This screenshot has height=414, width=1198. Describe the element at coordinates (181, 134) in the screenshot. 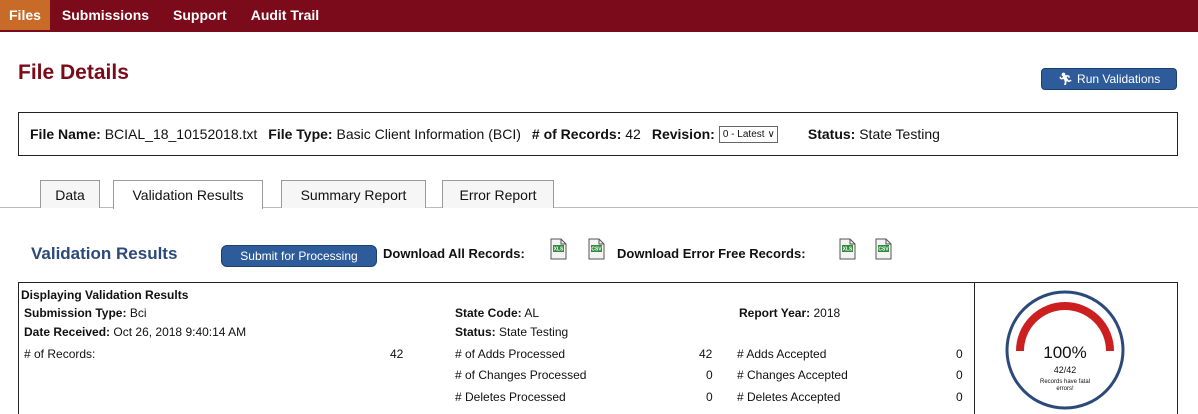

I see `file-name-value: BCIAL_18_10152018.txt` at that location.